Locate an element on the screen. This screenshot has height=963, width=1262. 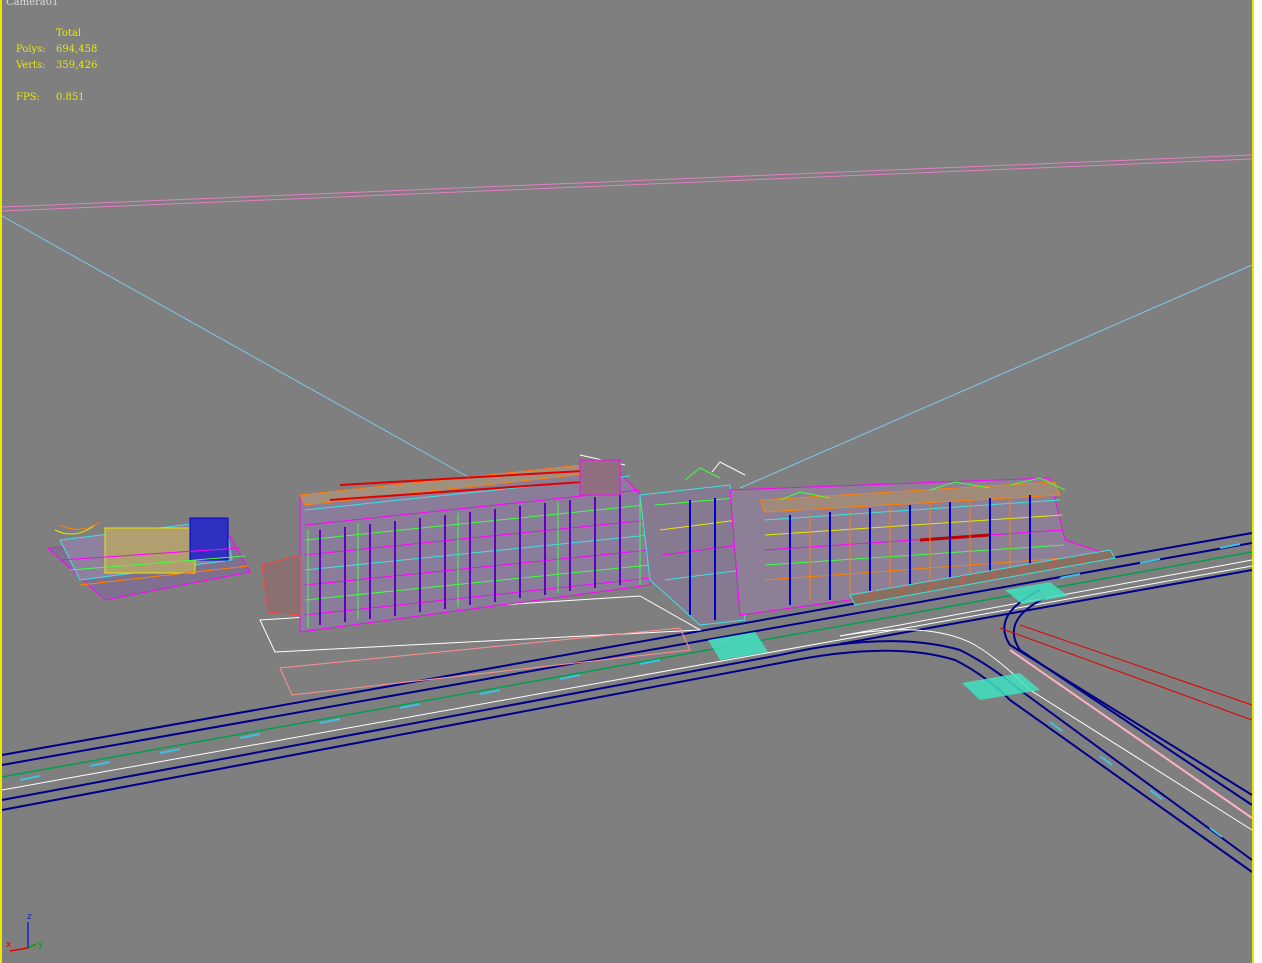
polys-value: 694,458 is located at coordinates (77, 49).